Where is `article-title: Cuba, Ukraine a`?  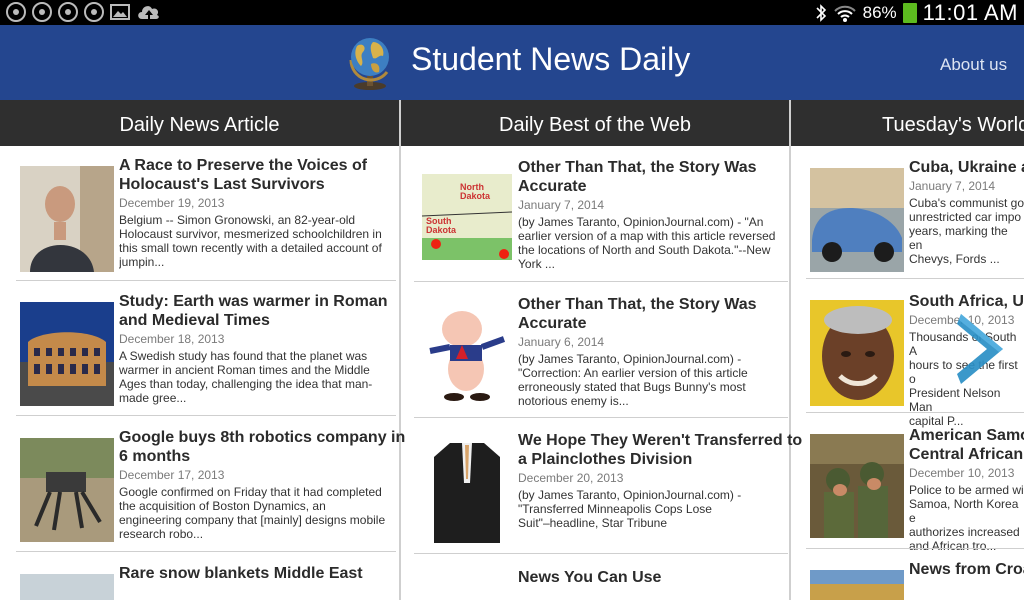 article-title: Cuba, Ukraine a is located at coordinates (966, 167).